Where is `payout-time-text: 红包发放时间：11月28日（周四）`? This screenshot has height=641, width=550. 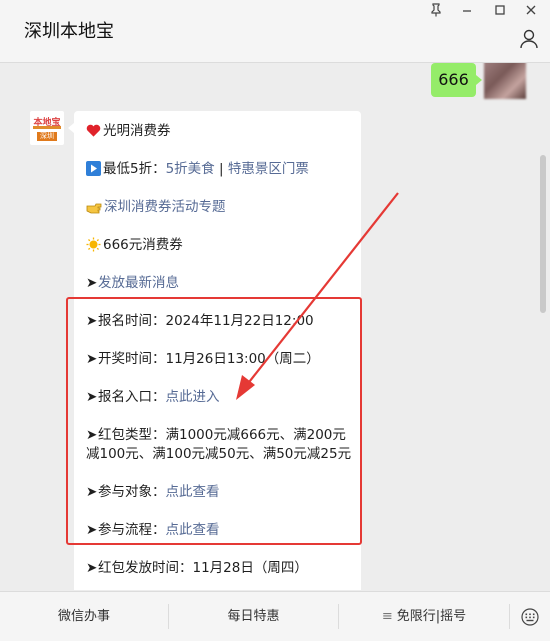
payout-time-text: 红包发放时间：11月28日（周四） is located at coordinates (203, 568).